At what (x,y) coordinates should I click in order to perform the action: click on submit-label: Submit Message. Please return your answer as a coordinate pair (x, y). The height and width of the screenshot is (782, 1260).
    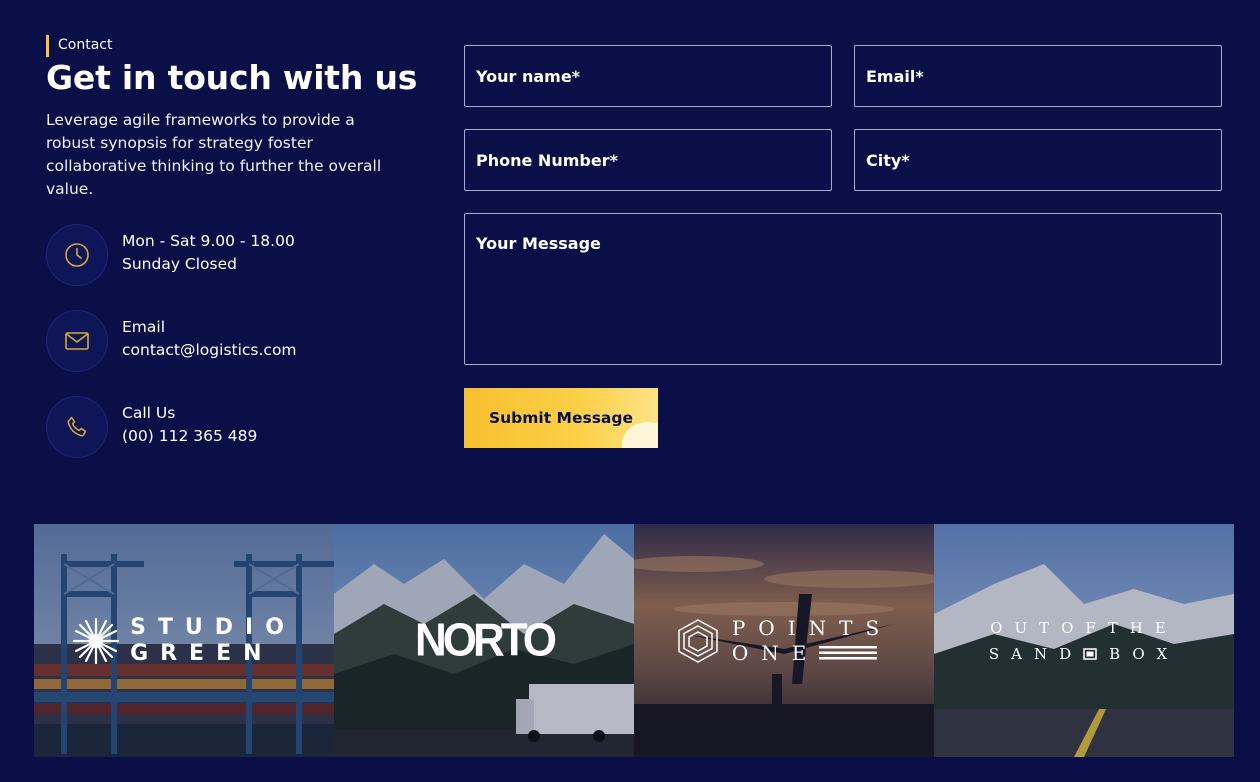
    Looking at the image, I should click on (561, 418).